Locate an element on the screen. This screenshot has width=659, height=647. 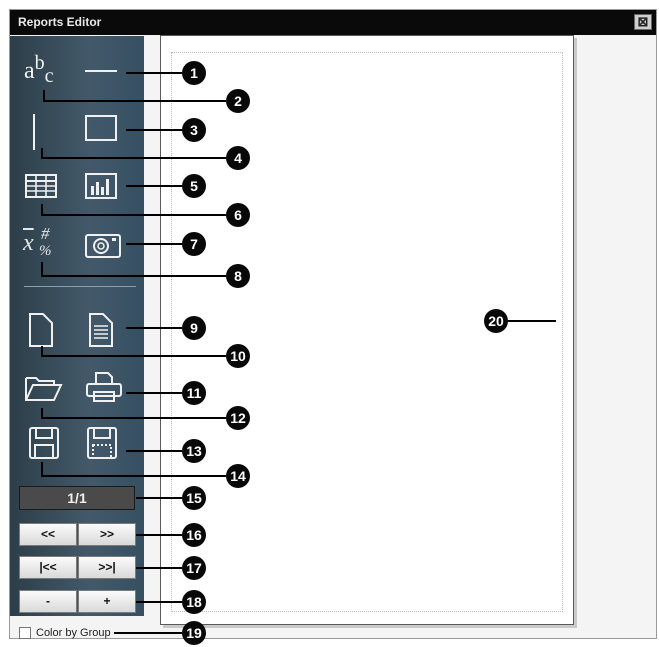
callout-18: 18 is located at coordinates (194, 602).